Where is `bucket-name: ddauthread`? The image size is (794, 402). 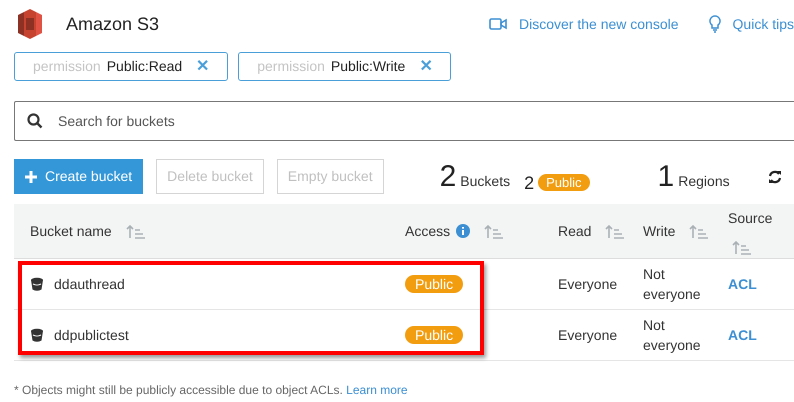 bucket-name: ddauthread is located at coordinates (89, 284).